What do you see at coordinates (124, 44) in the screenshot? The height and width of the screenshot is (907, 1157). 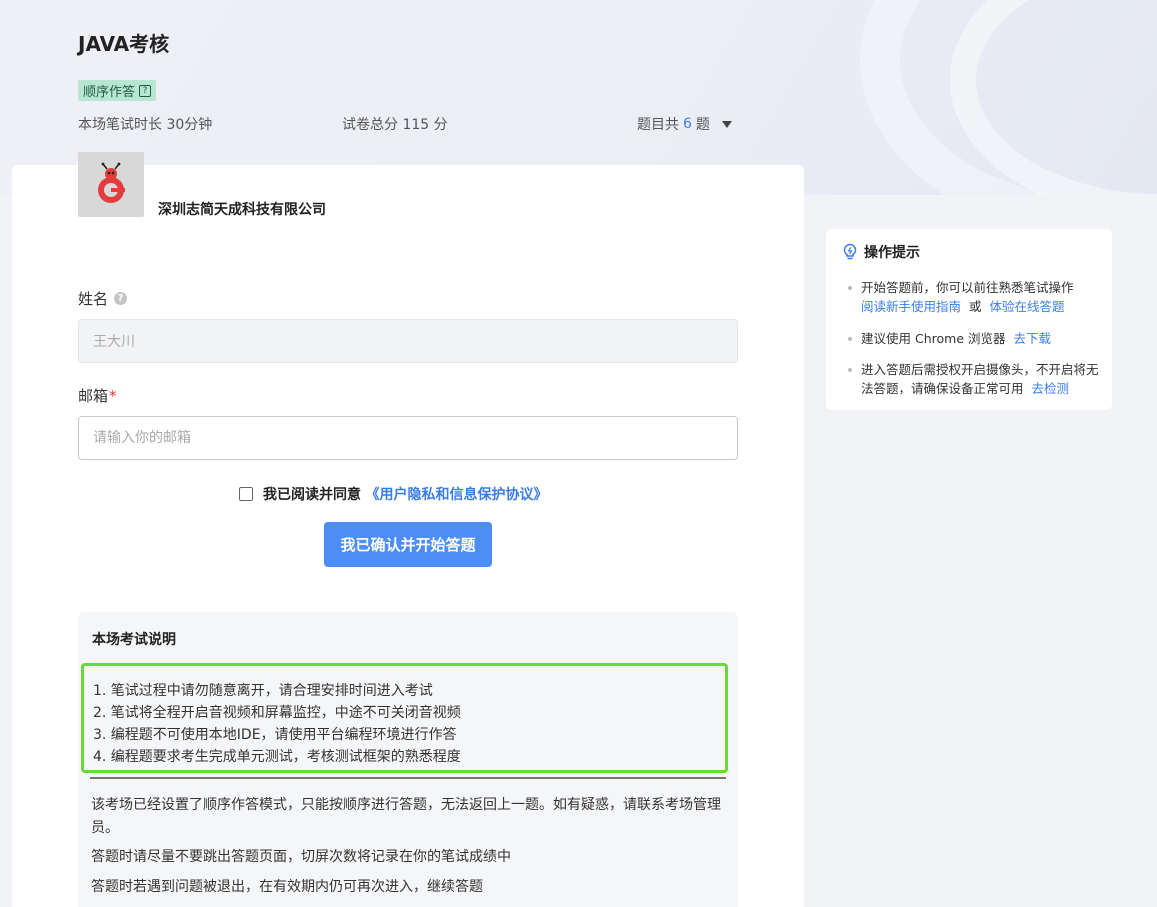 I see `page-title: JAVA考核` at bounding box center [124, 44].